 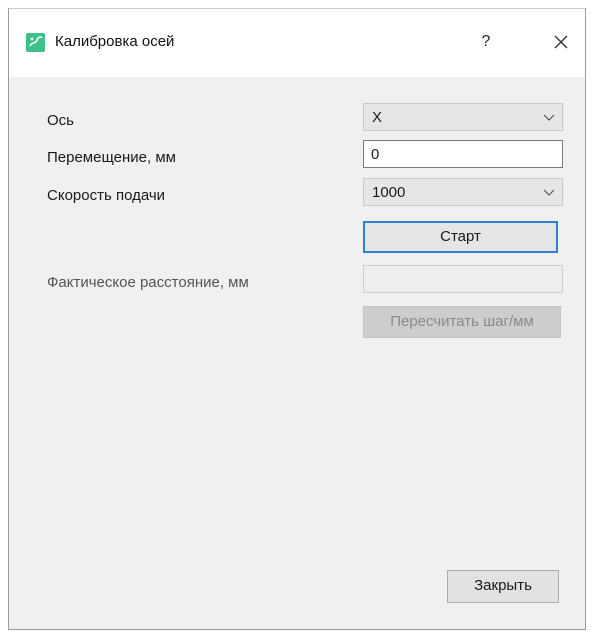 What do you see at coordinates (463, 192) in the screenshot?
I see `feed-rate-select: 1000` at bounding box center [463, 192].